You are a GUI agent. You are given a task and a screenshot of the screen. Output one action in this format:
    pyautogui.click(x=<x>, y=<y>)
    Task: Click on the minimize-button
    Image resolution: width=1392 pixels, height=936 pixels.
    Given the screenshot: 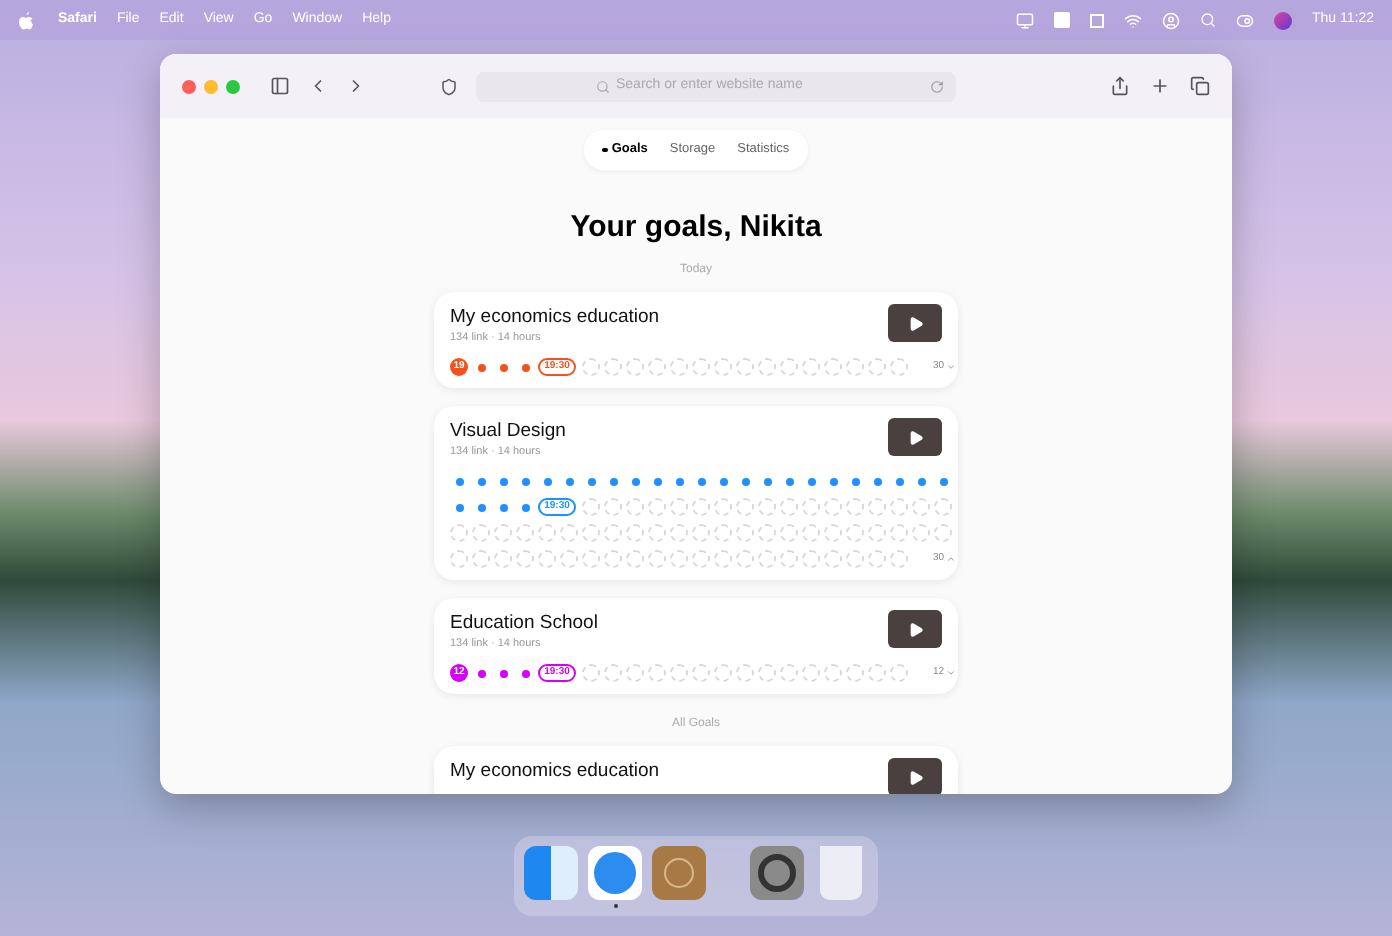 What is the action you would take?
    pyautogui.click(x=211, y=86)
    